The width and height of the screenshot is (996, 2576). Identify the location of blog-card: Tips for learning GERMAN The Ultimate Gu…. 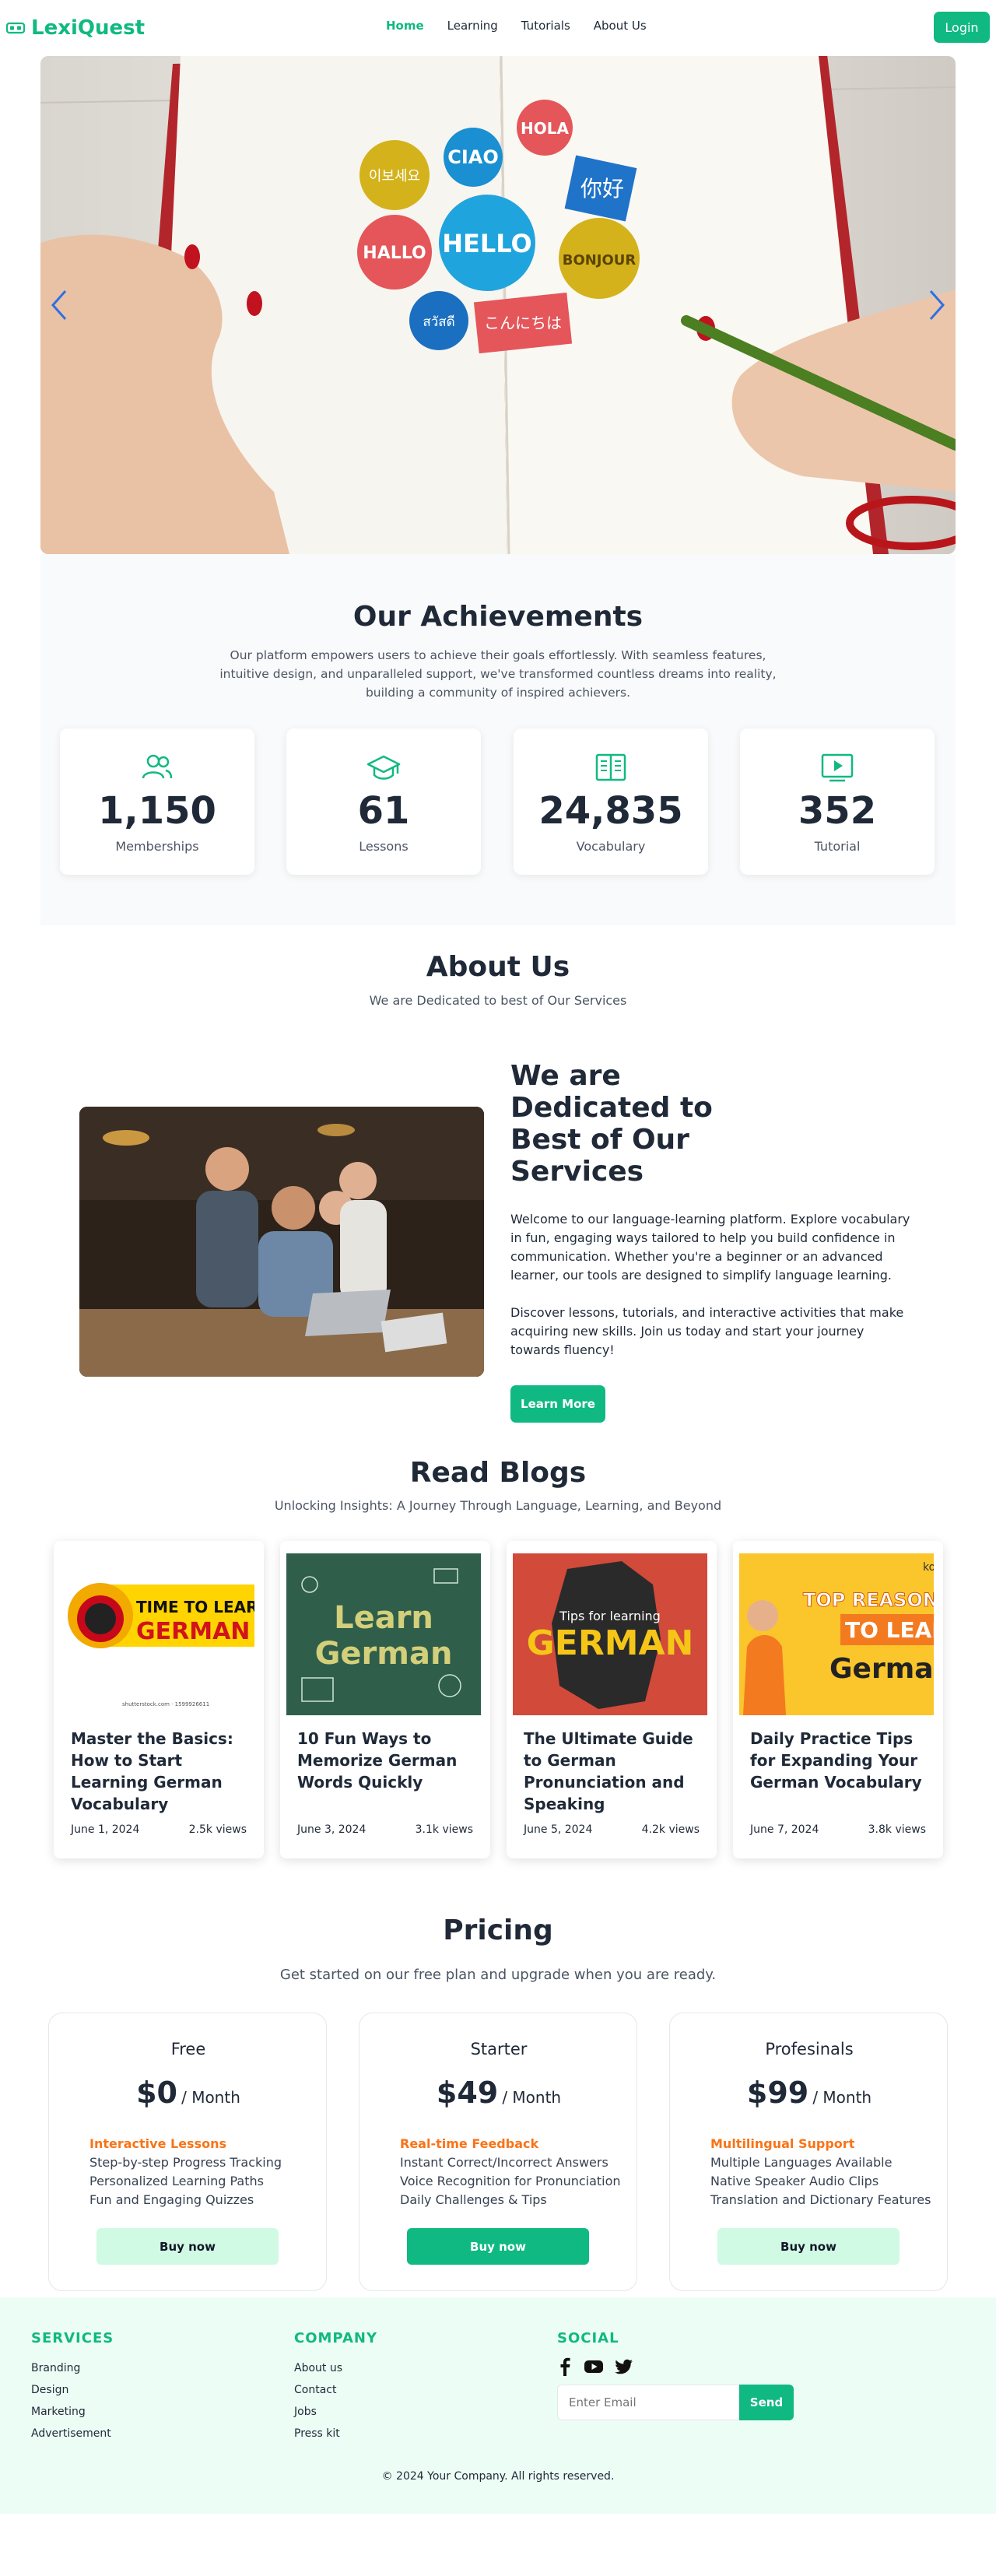
(612, 1700).